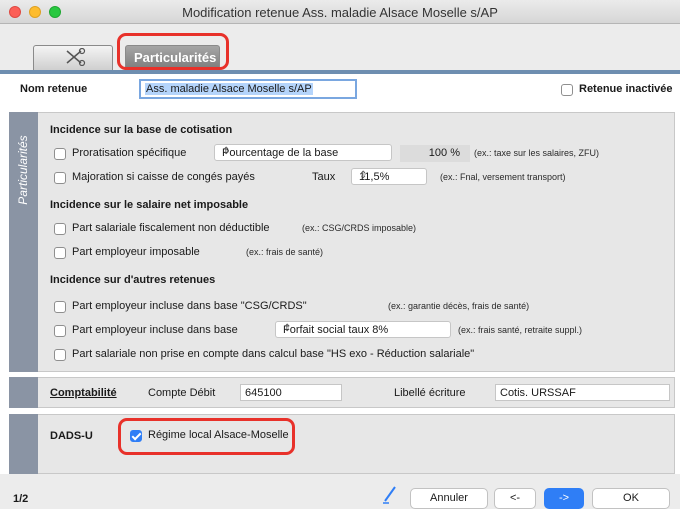 The width and height of the screenshot is (680, 509). Describe the element at coordinates (60, 178) in the screenshot. I see `majoration-checkbox` at that location.